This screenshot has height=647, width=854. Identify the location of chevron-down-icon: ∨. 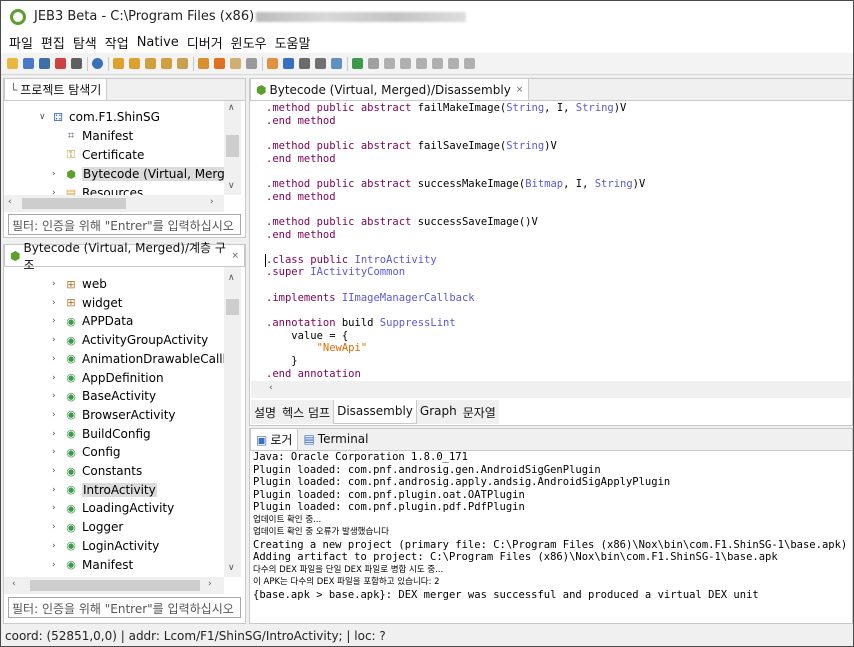
(45, 117).